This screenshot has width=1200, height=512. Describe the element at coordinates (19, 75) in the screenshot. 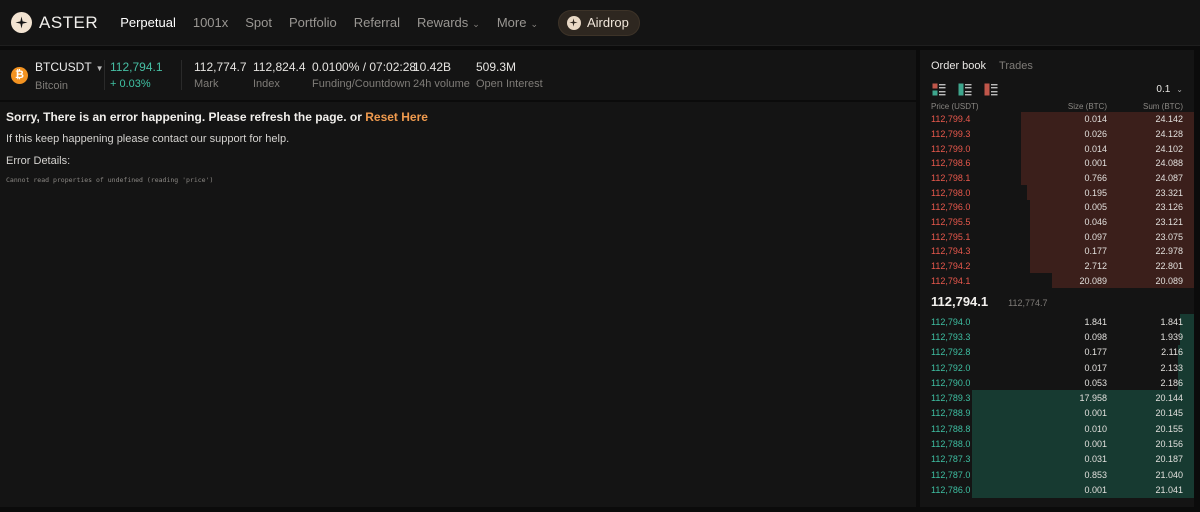

I see `bitcoin-icon: ₿` at that location.